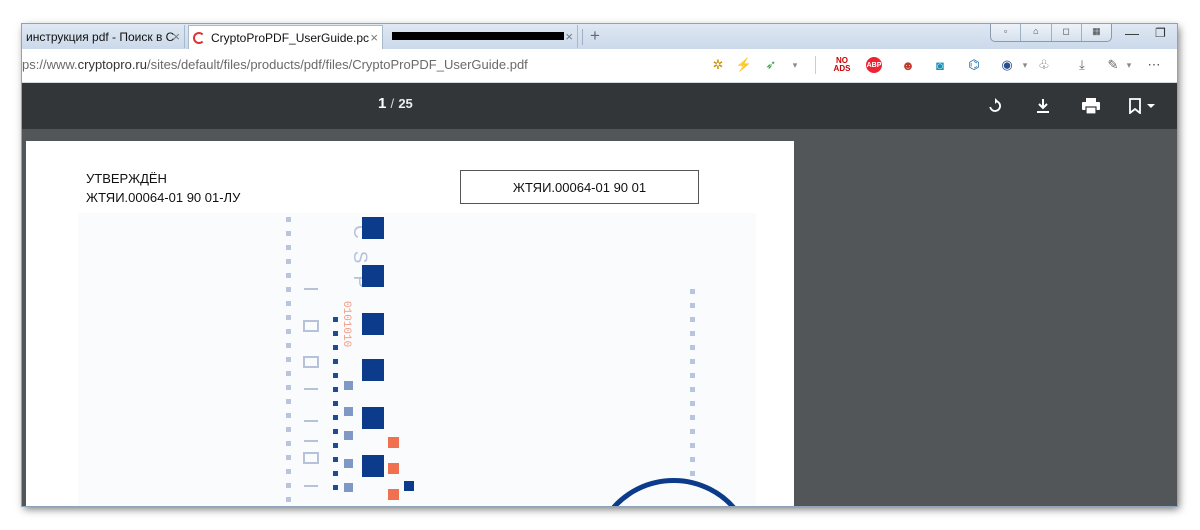 Image resolution: width=1200 pixels, height=530 pixels. I want to click on url-domain: cryptopro.ru, so click(112, 64).